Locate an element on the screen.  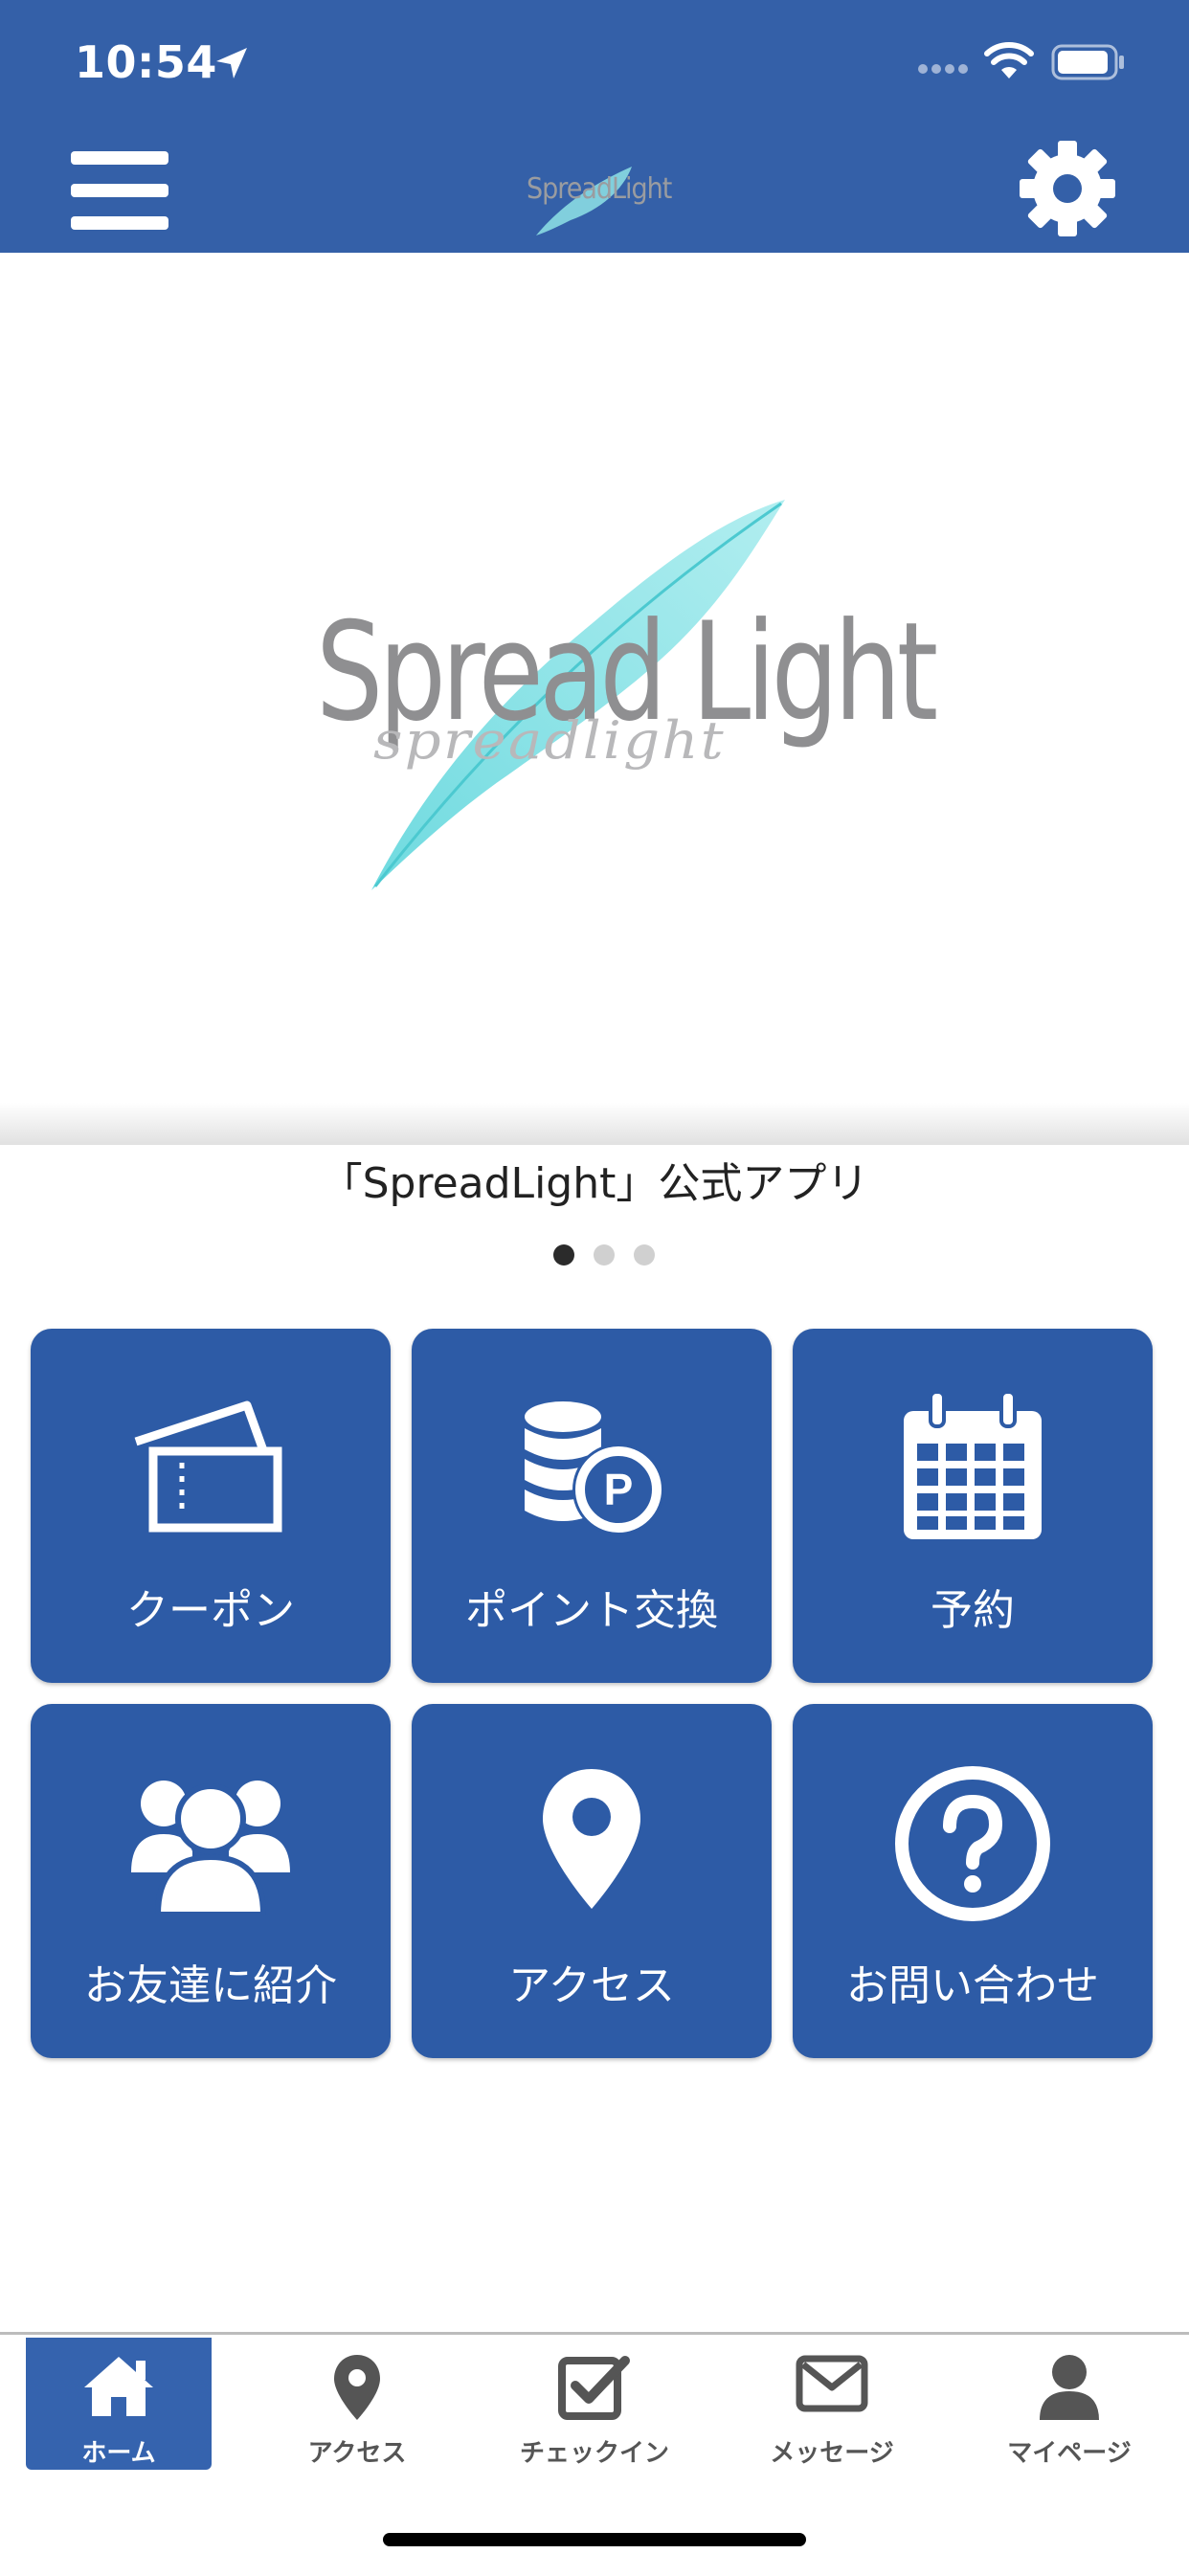
home-icon is located at coordinates (118, 2387).